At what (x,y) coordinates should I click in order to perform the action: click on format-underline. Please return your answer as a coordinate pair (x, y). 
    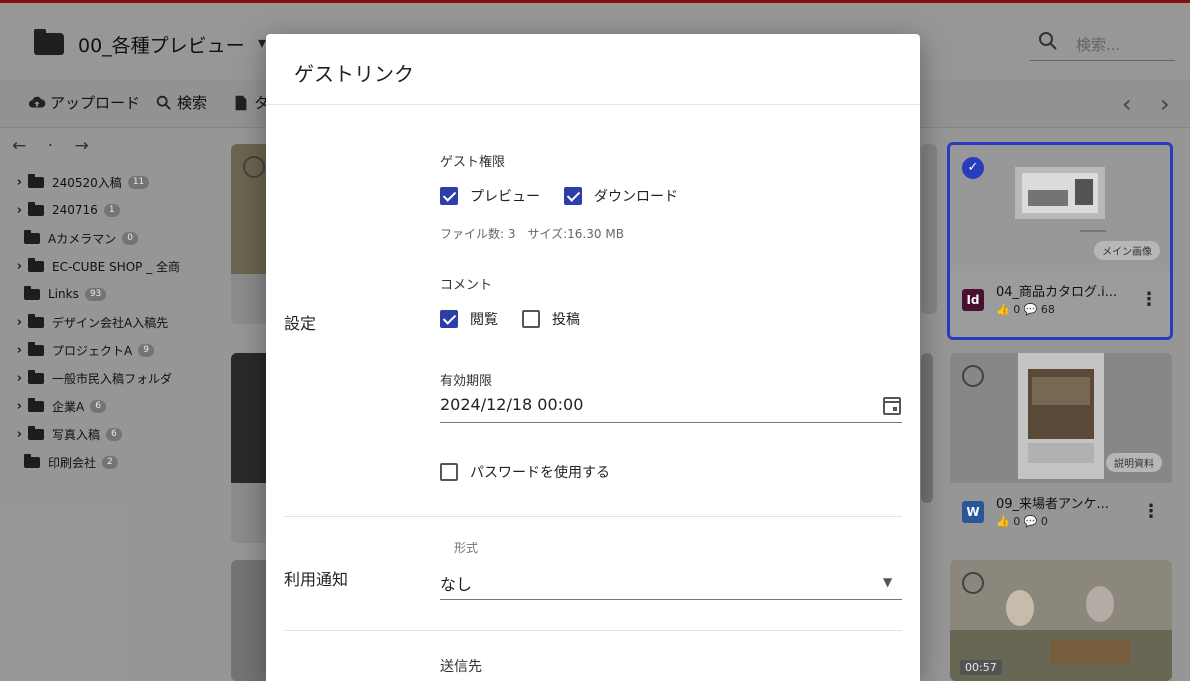
    Looking at the image, I should click on (671, 599).